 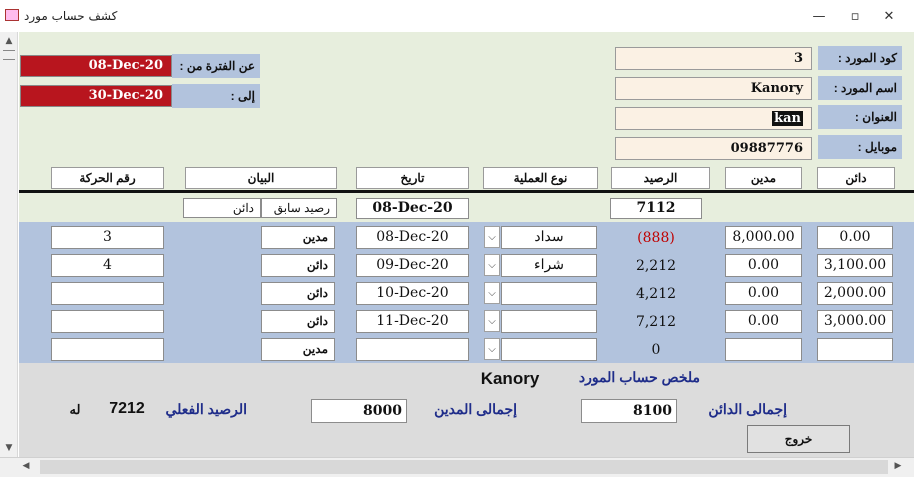 I want to click on previous-balance-field: 7112, so click(x=656, y=208).